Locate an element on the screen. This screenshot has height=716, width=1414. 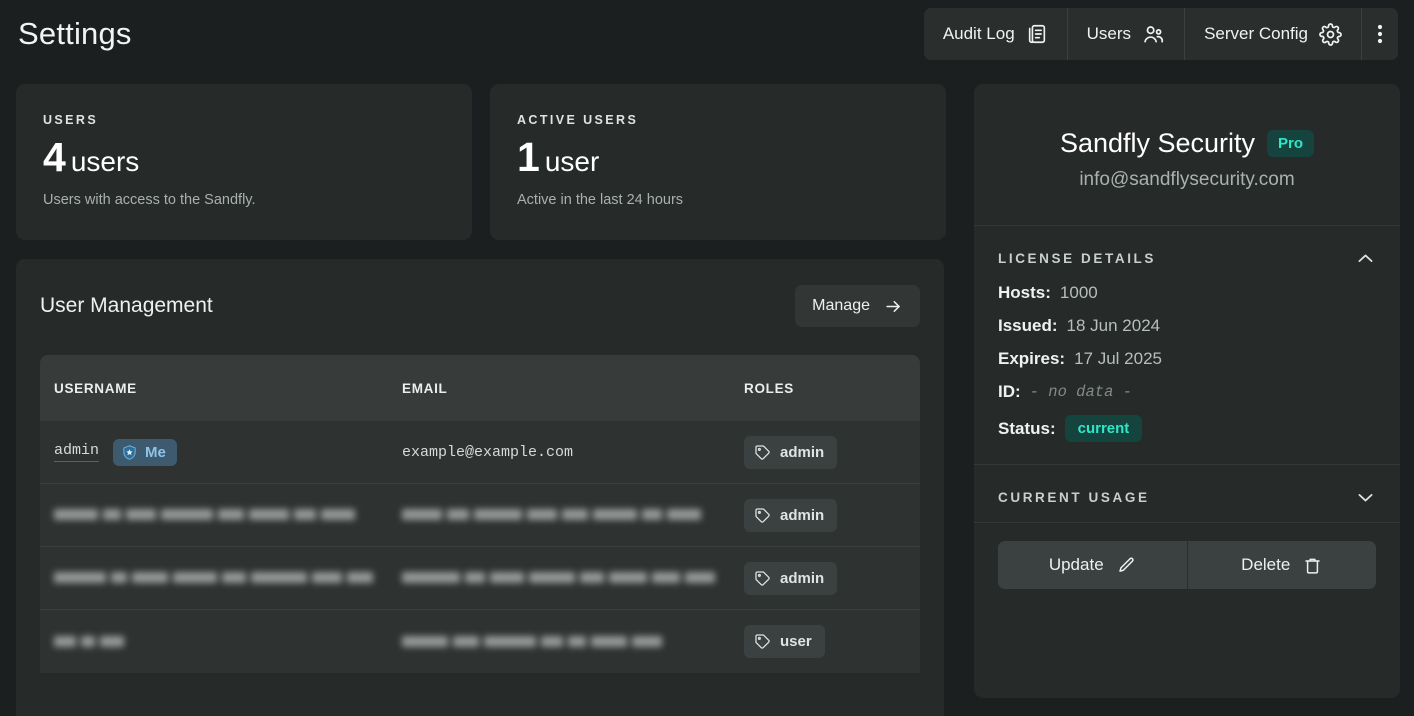
top-toolbar: Audit Log Users Server Config is located at coordinates (1160, 34).